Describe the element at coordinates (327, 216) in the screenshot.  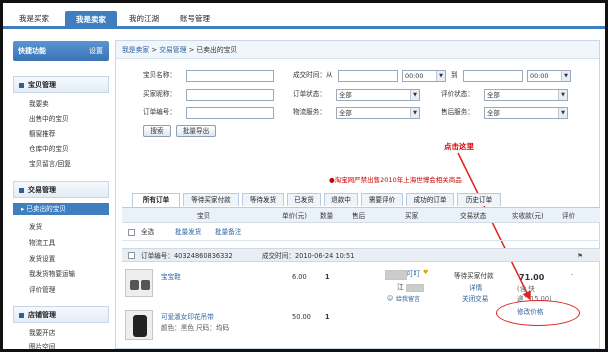
I see `col-qty: 数量` at that location.